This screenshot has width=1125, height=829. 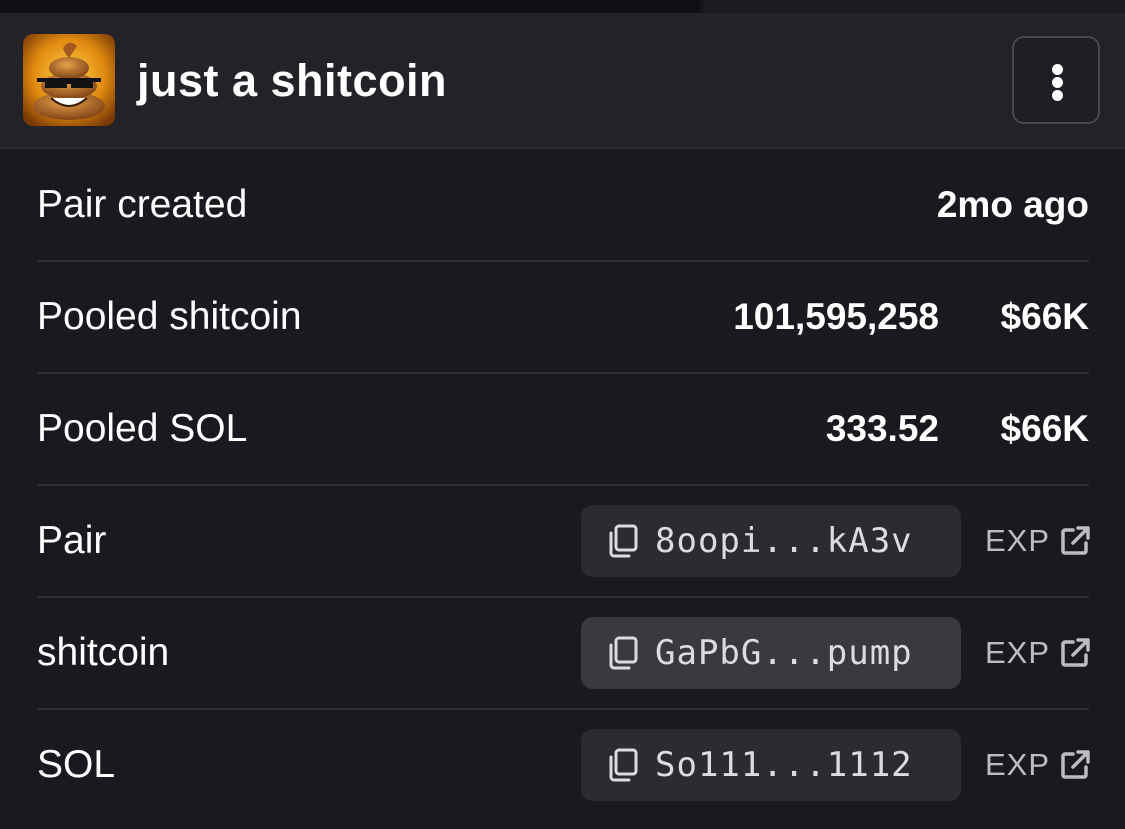 I want to click on pair-explorer-link: EXP, so click(x=1037, y=541).